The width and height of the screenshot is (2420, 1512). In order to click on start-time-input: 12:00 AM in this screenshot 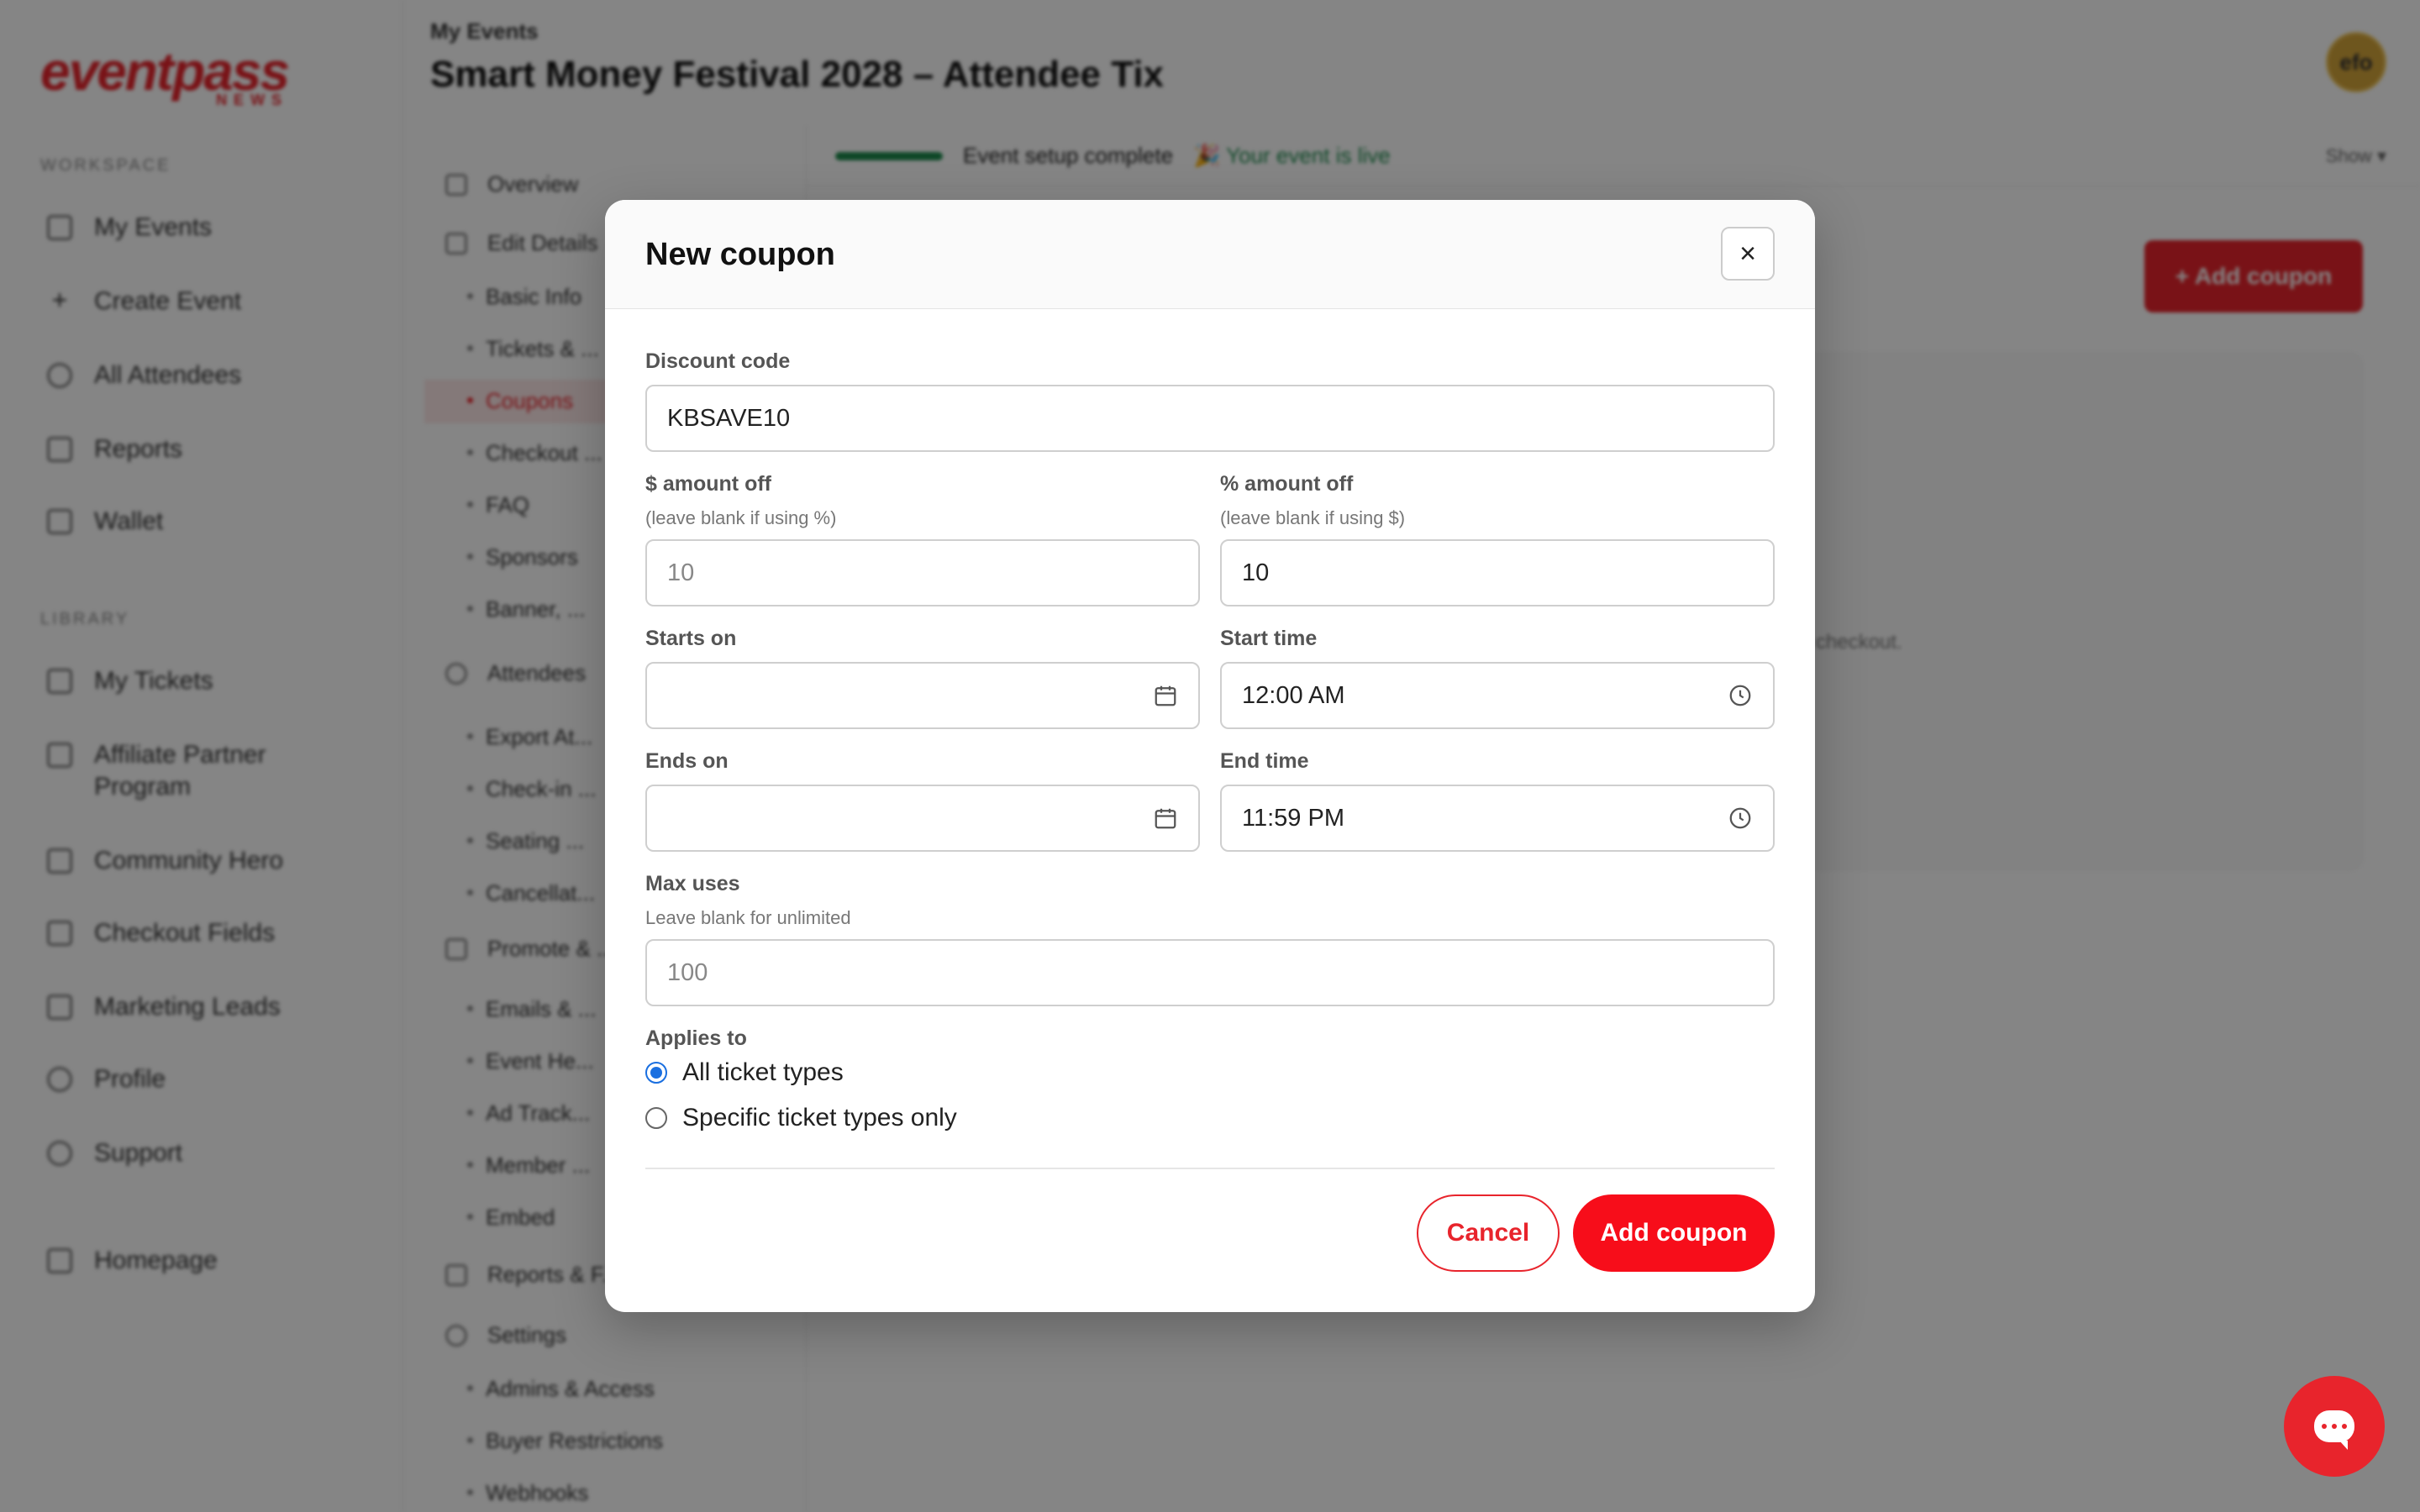, I will do `click(1498, 695)`.